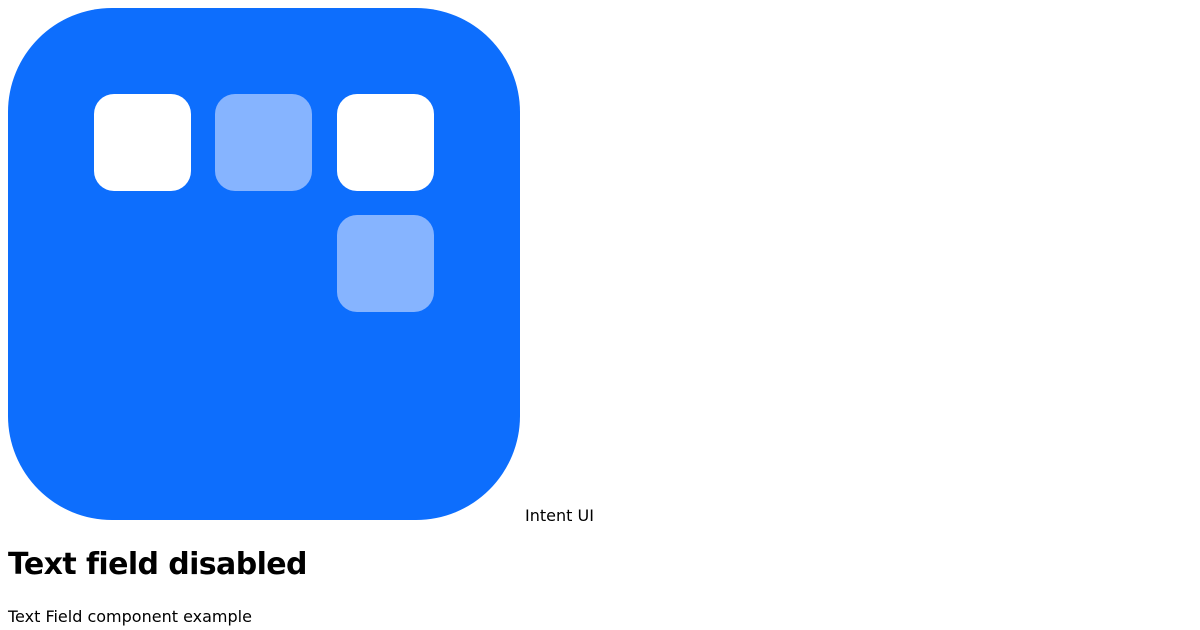 Image resolution: width=1200 pixels, height=630 pixels. I want to click on page-subtitle: Text Field component example, so click(130, 616).